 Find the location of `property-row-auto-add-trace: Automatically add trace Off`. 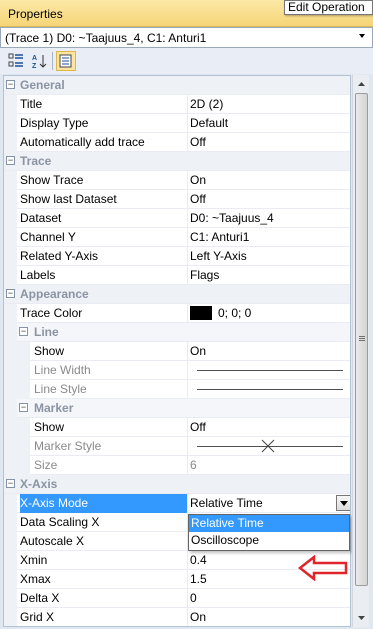

property-row-auto-add-trace: Automatically add trace Off is located at coordinates (177, 142).